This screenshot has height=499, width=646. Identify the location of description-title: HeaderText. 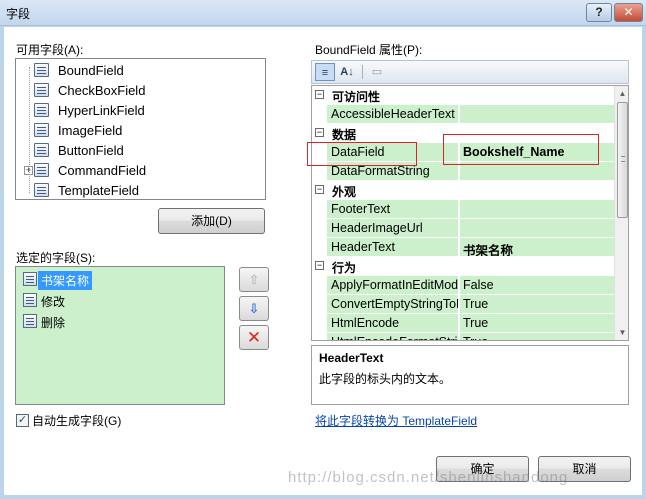
(351, 358).